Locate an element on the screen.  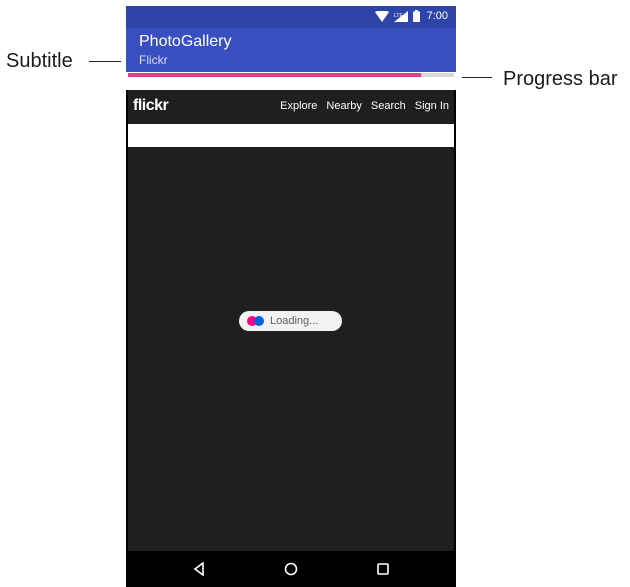
recent-apps-icon is located at coordinates (383, 569).